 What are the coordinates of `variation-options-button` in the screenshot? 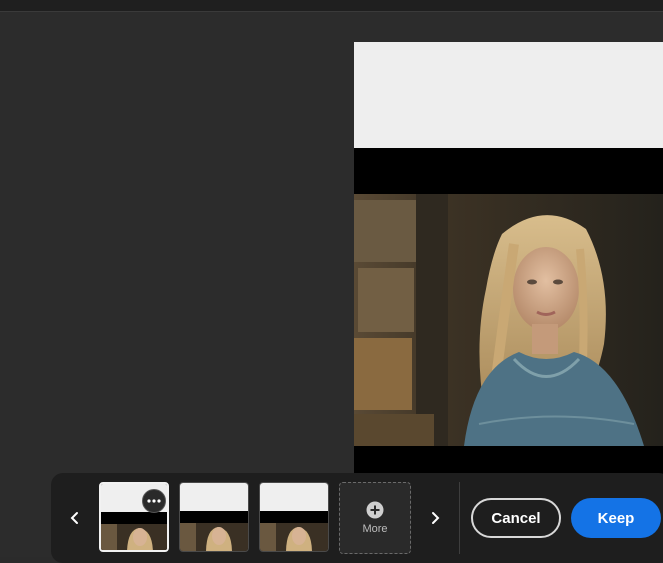 It's located at (154, 501).